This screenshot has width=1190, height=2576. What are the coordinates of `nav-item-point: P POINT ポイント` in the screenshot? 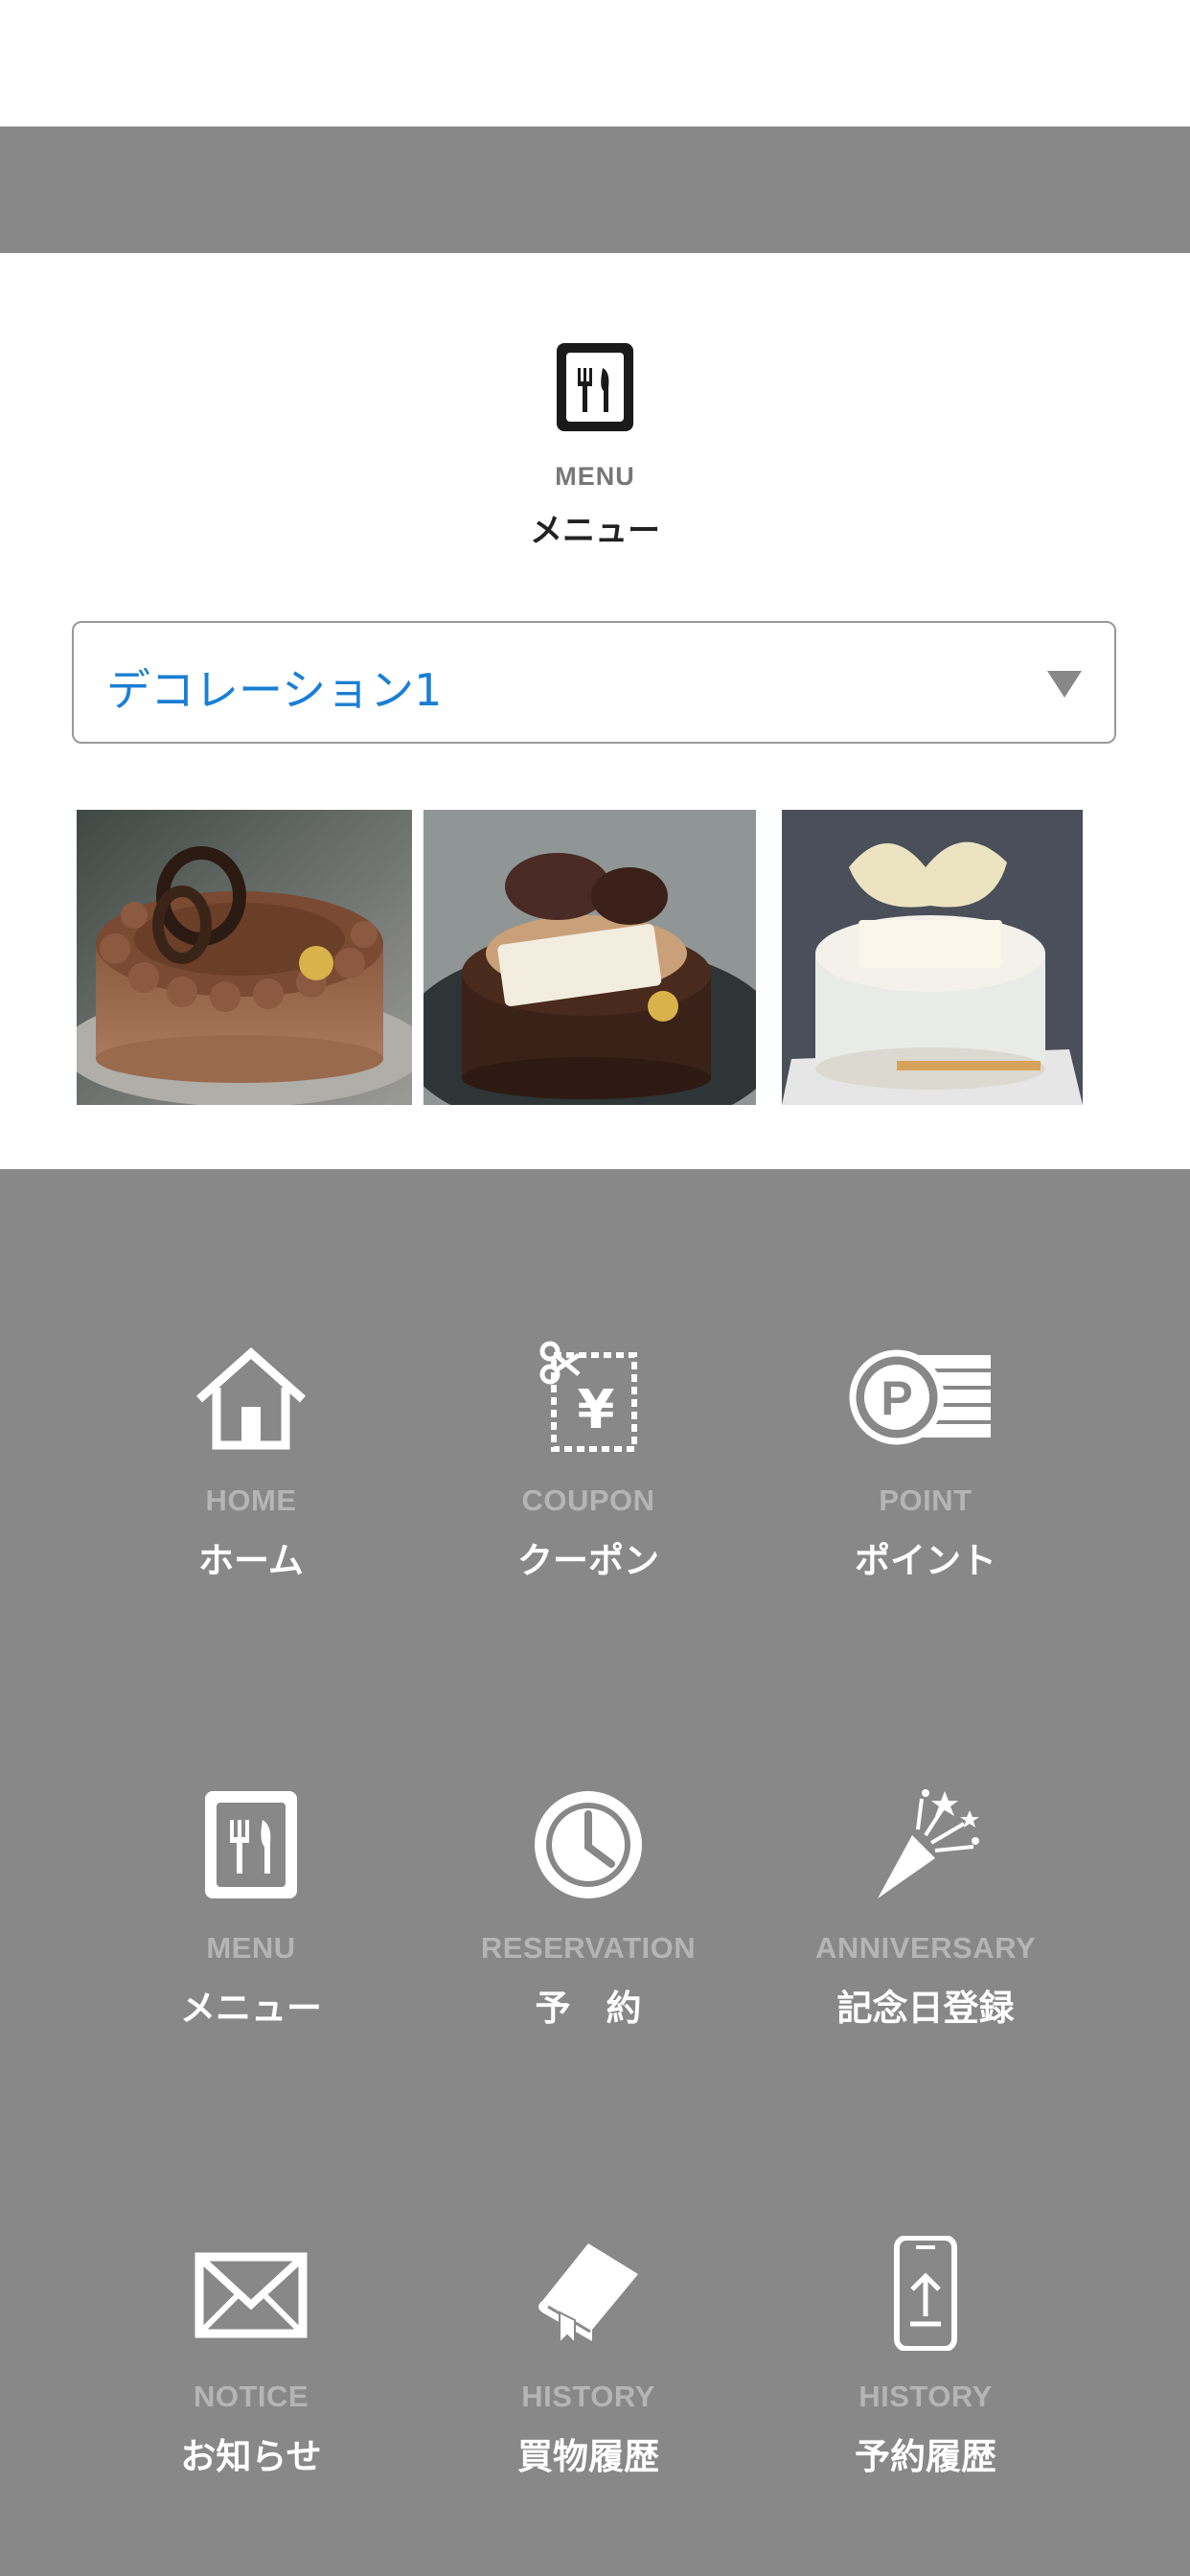 It's located at (926, 1483).